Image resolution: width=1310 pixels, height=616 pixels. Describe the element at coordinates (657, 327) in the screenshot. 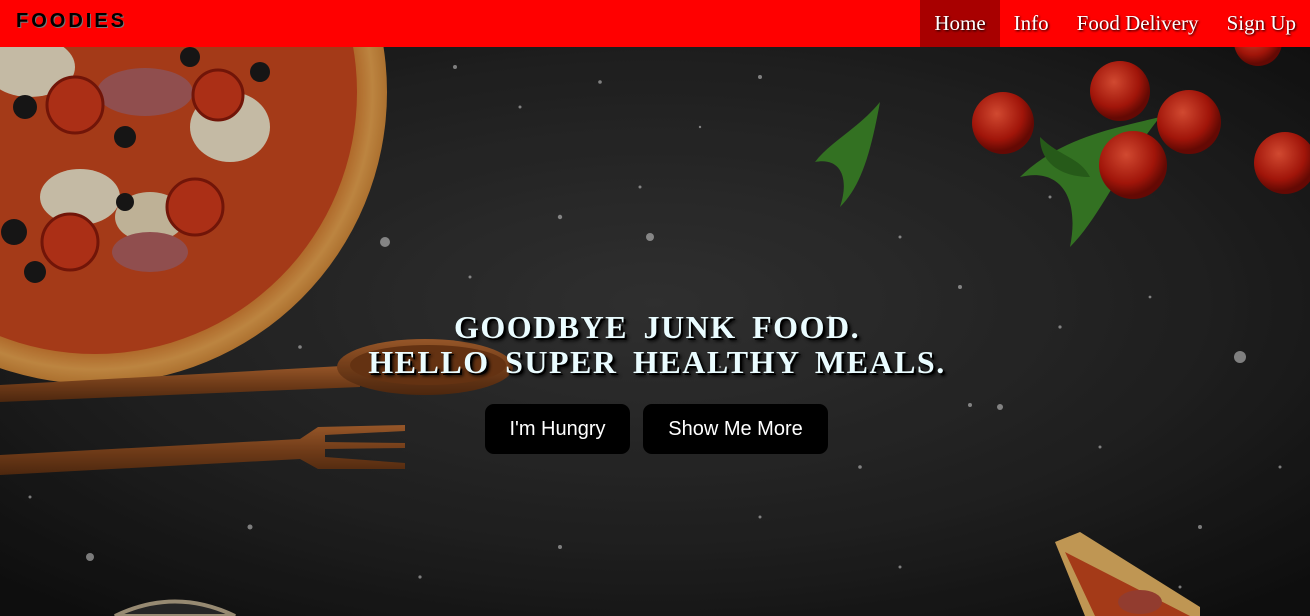

I see `hero-headline-line-1: GOODBYE JUNK FOOD.` at that location.